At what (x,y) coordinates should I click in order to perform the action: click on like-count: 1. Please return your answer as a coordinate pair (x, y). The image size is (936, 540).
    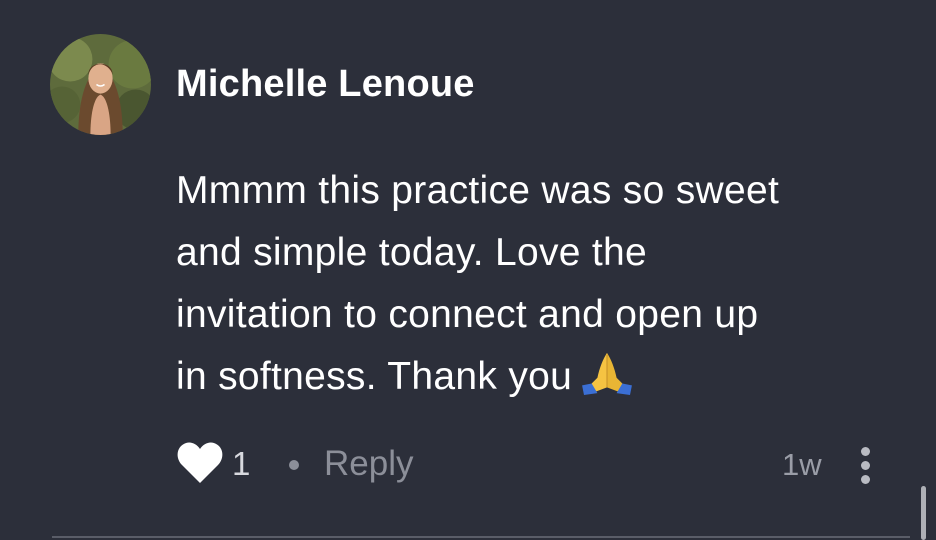
    Looking at the image, I should click on (241, 463).